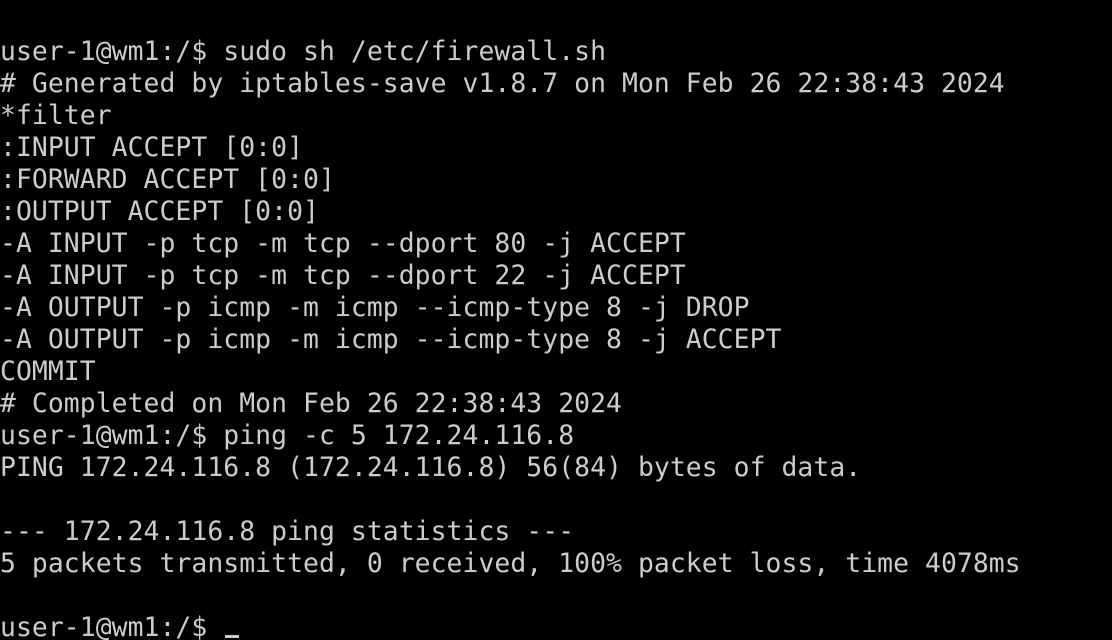 This screenshot has width=1112, height=640. What do you see at coordinates (232, 636) in the screenshot?
I see `text-cursor` at bounding box center [232, 636].